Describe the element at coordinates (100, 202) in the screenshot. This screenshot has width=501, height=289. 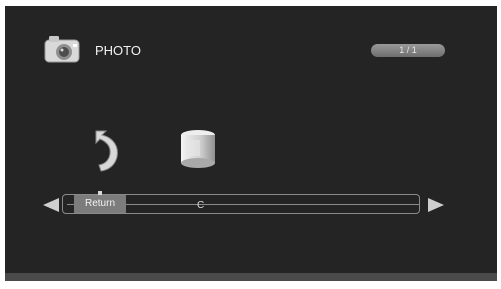
I see `return-item: Return` at that location.